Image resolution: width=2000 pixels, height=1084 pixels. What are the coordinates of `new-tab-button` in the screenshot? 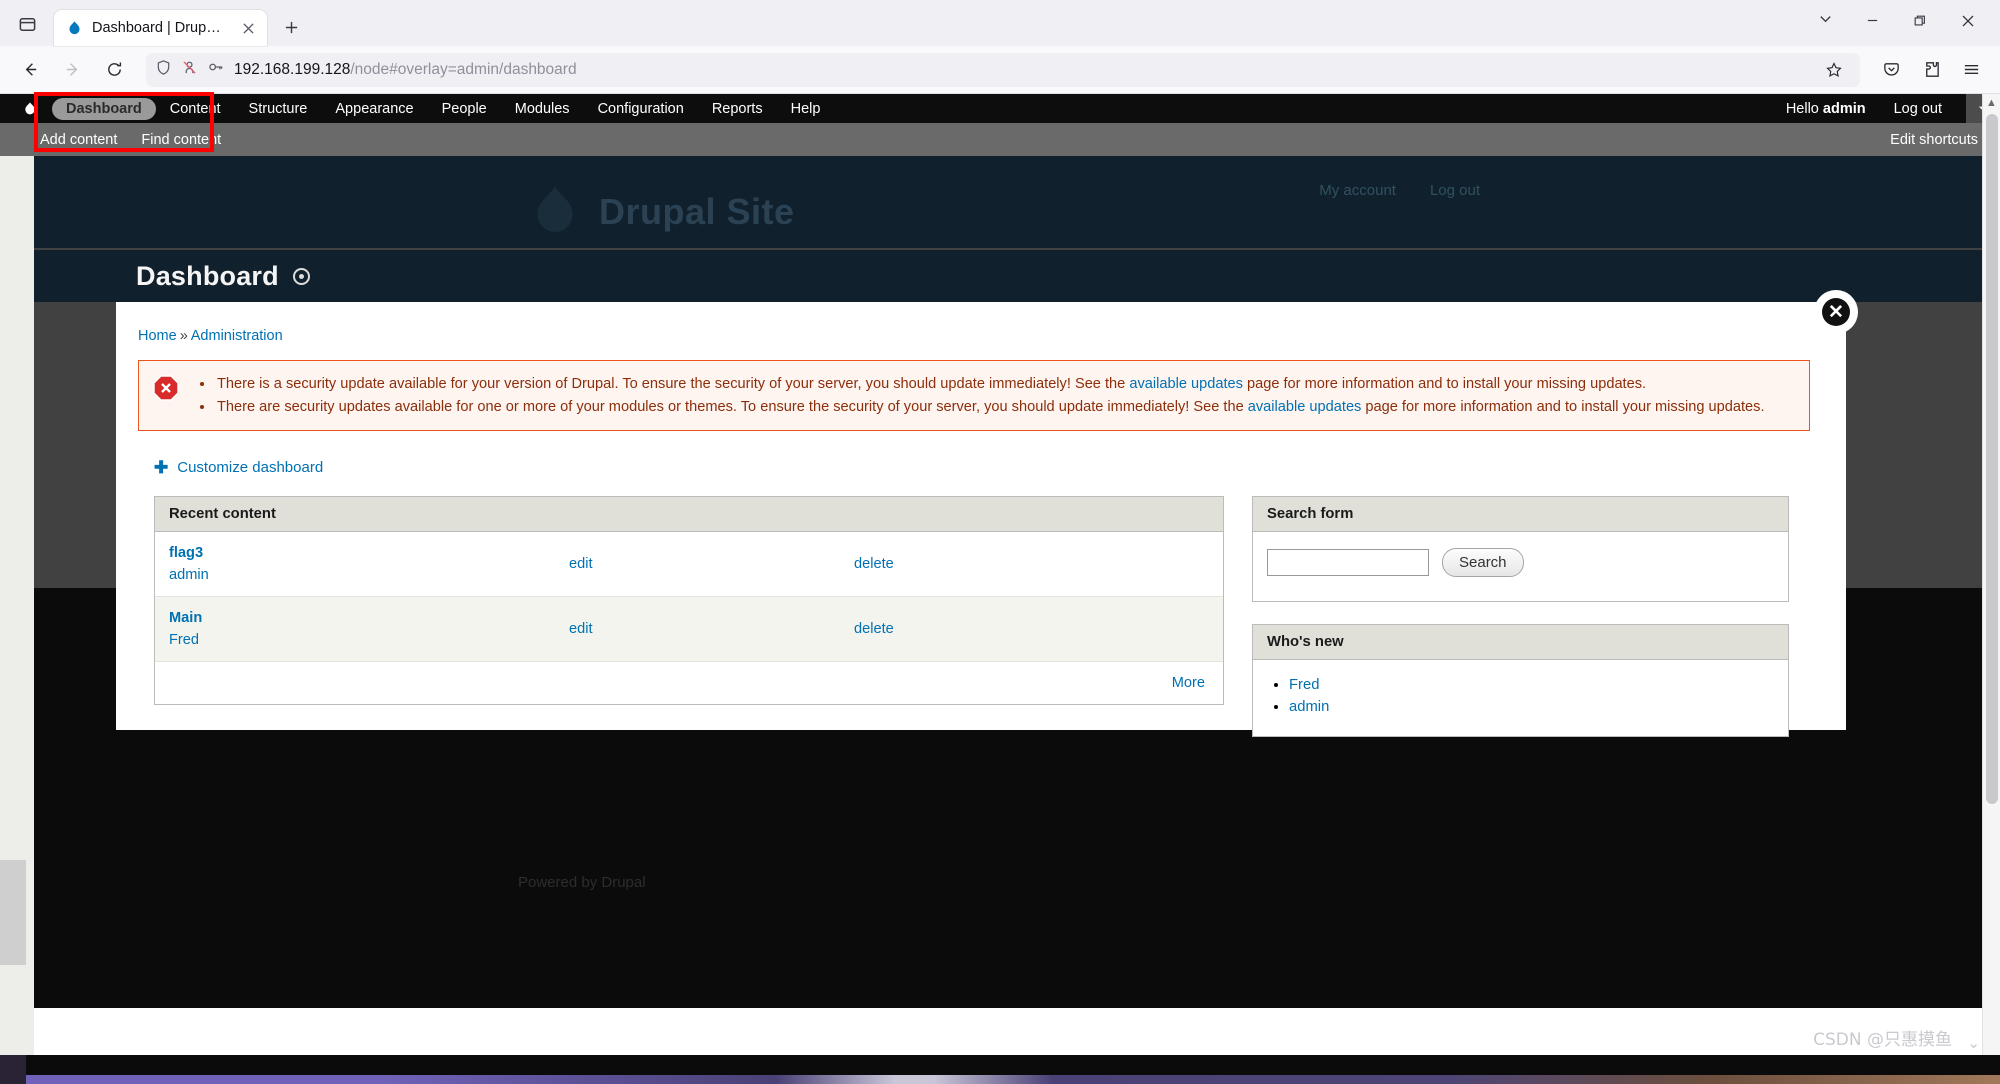 It's located at (291, 27).